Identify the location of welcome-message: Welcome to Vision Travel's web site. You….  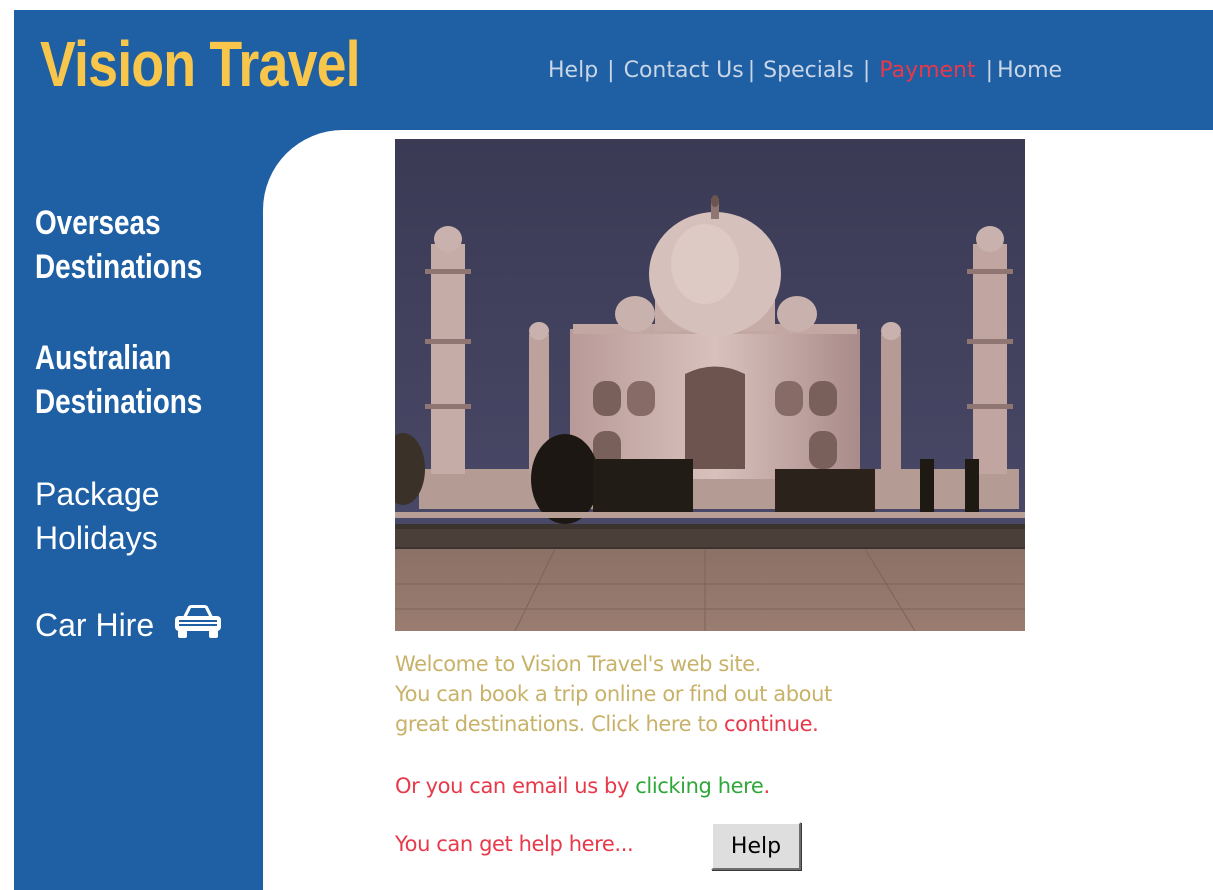
(715, 694).